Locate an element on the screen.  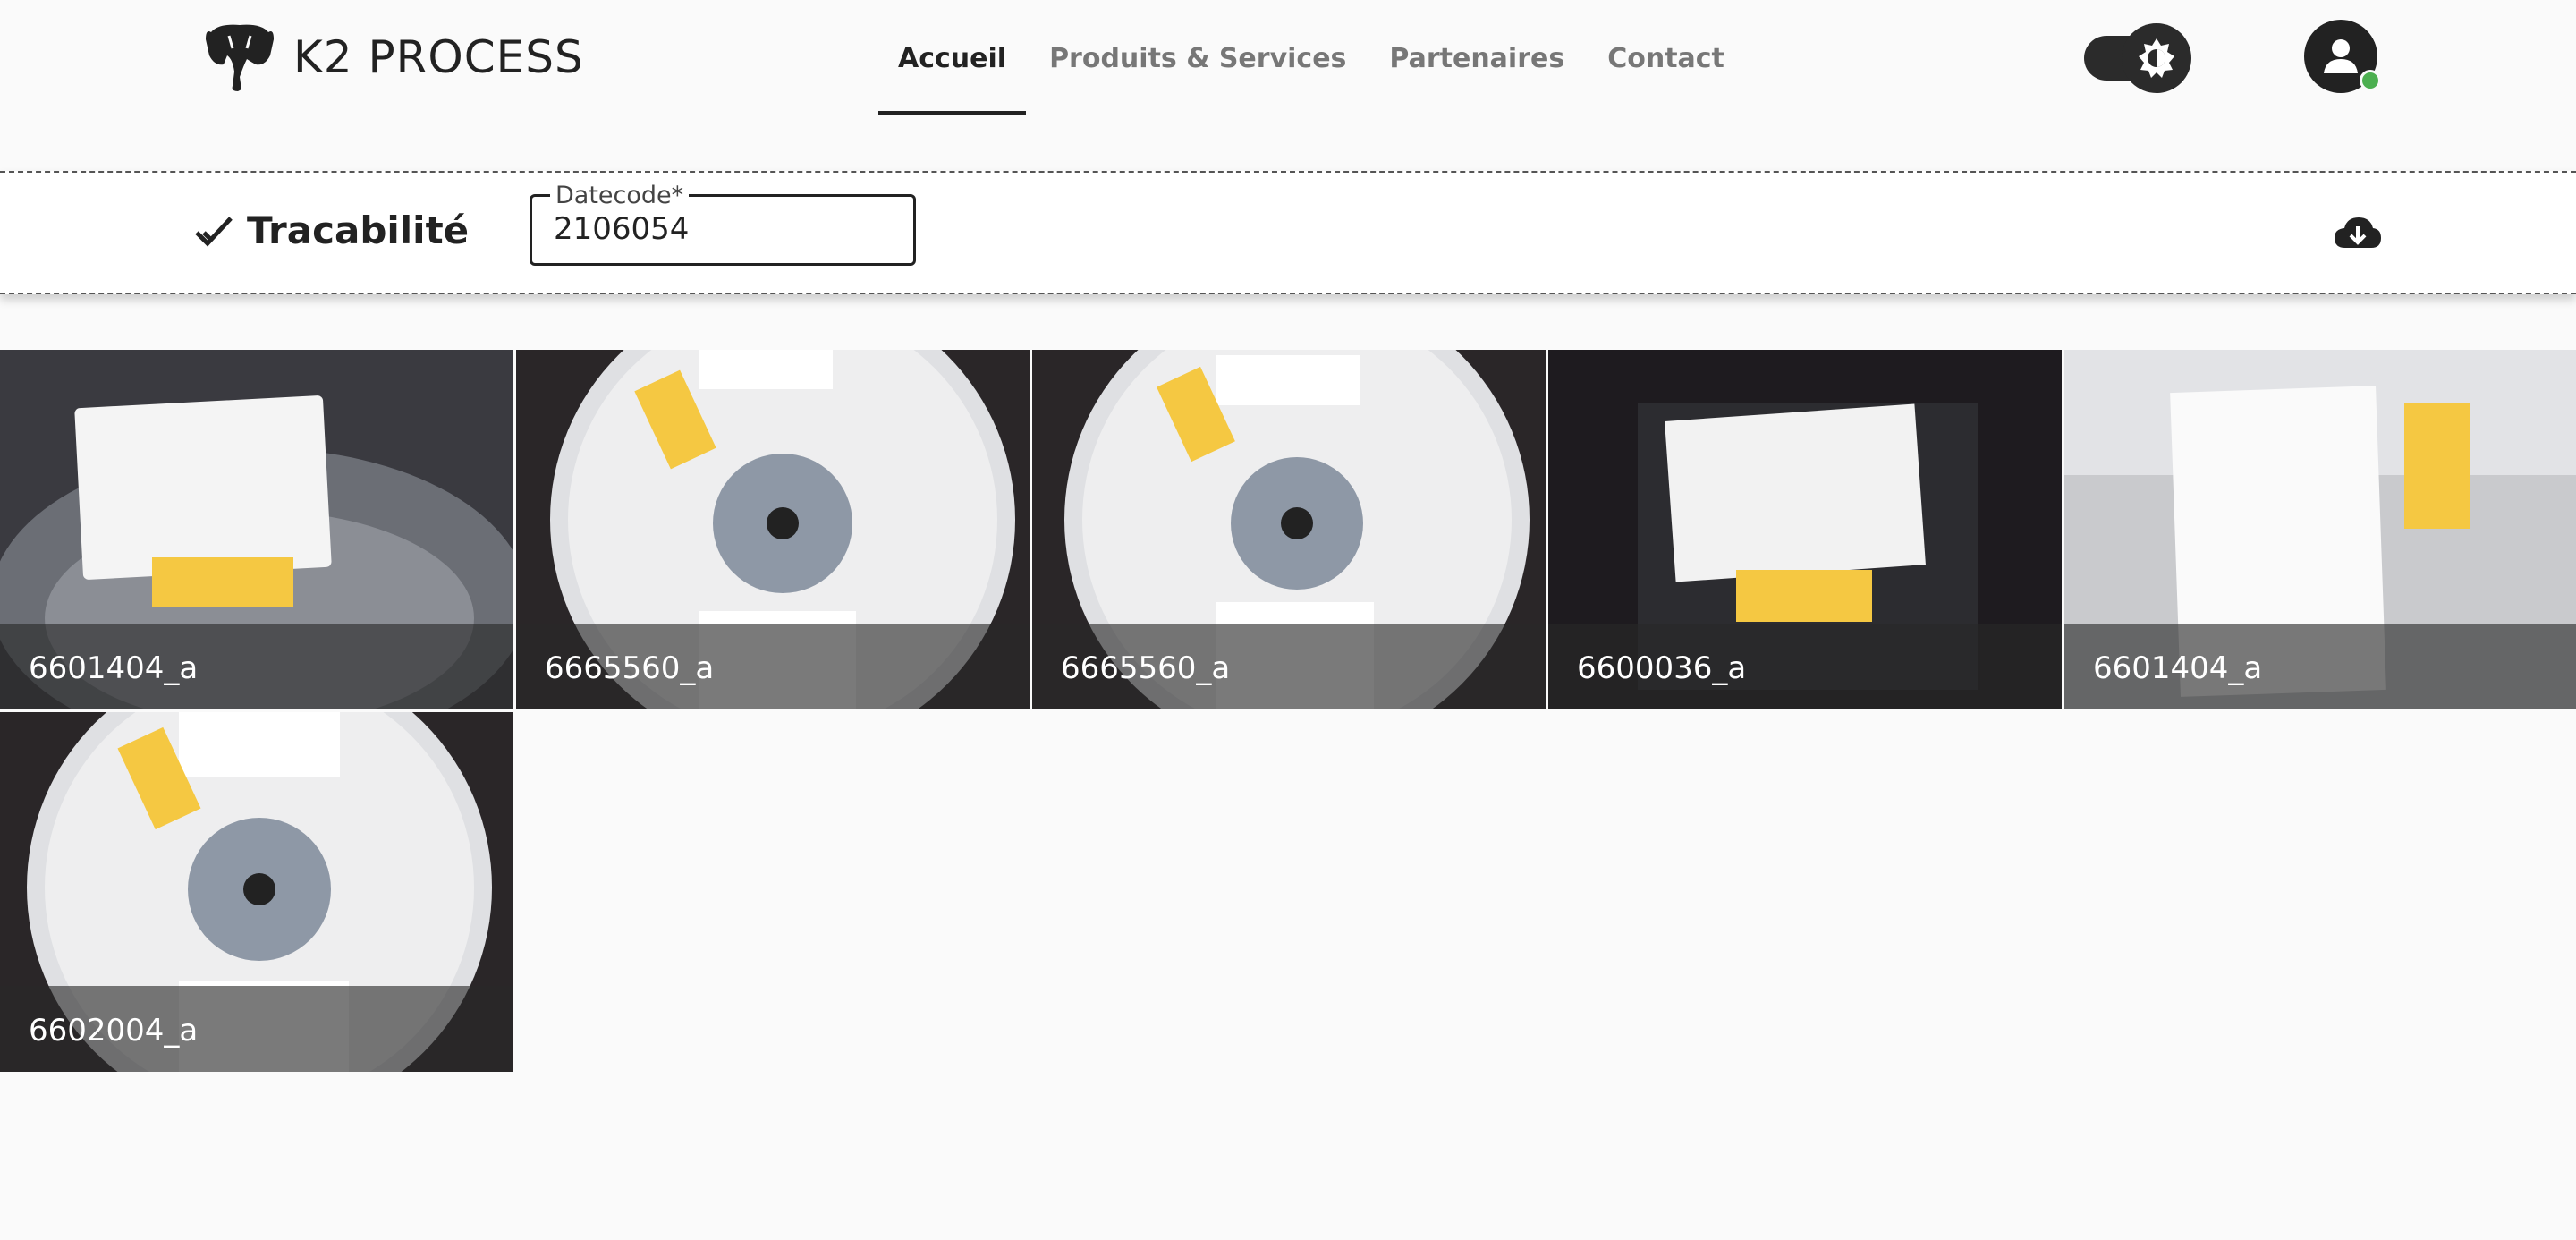
photo-caption-bar: 6600036_a is located at coordinates (1805, 666).